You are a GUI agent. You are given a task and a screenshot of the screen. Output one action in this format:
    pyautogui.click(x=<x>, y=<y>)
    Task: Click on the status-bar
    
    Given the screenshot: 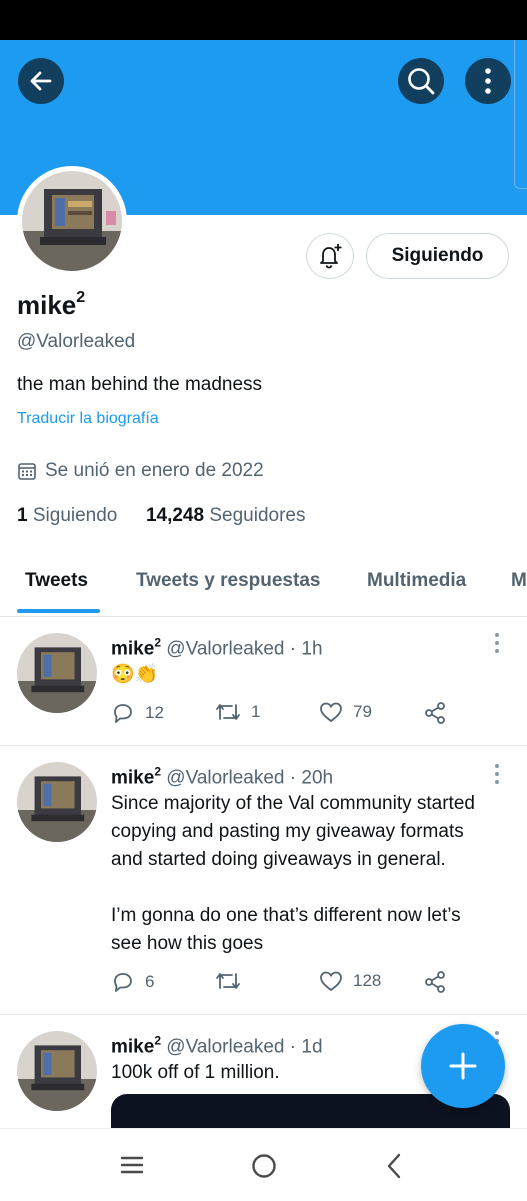 What is the action you would take?
    pyautogui.click(x=263, y=20)
    